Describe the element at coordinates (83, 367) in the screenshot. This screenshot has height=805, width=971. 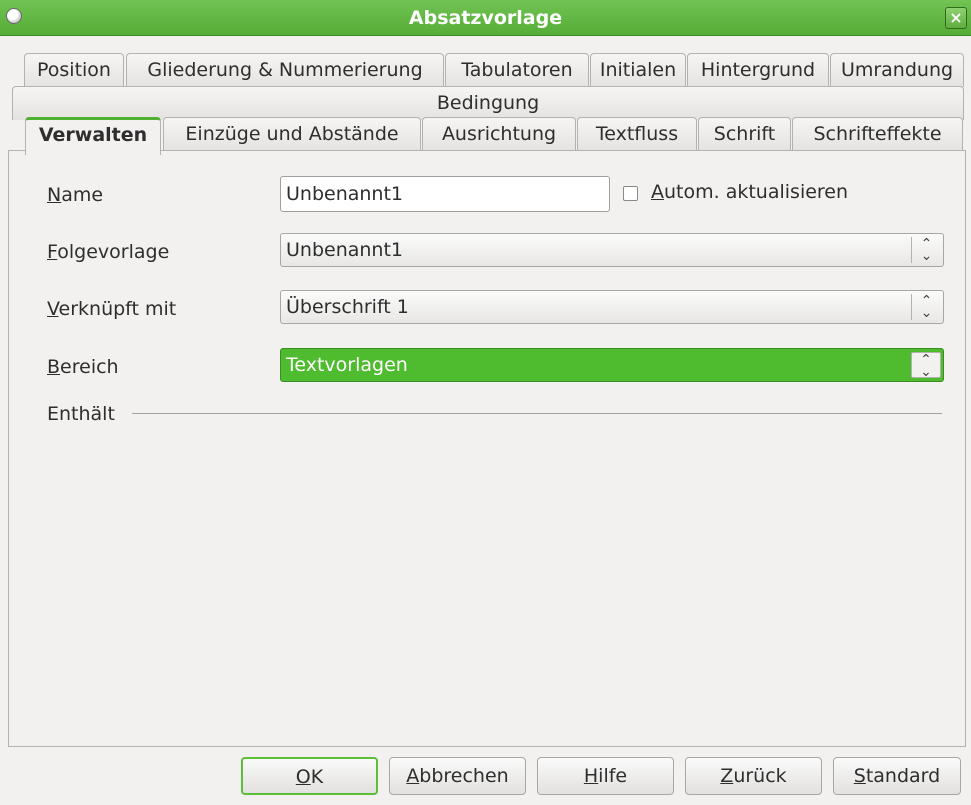
I see `category-label: Bereich` at that location.